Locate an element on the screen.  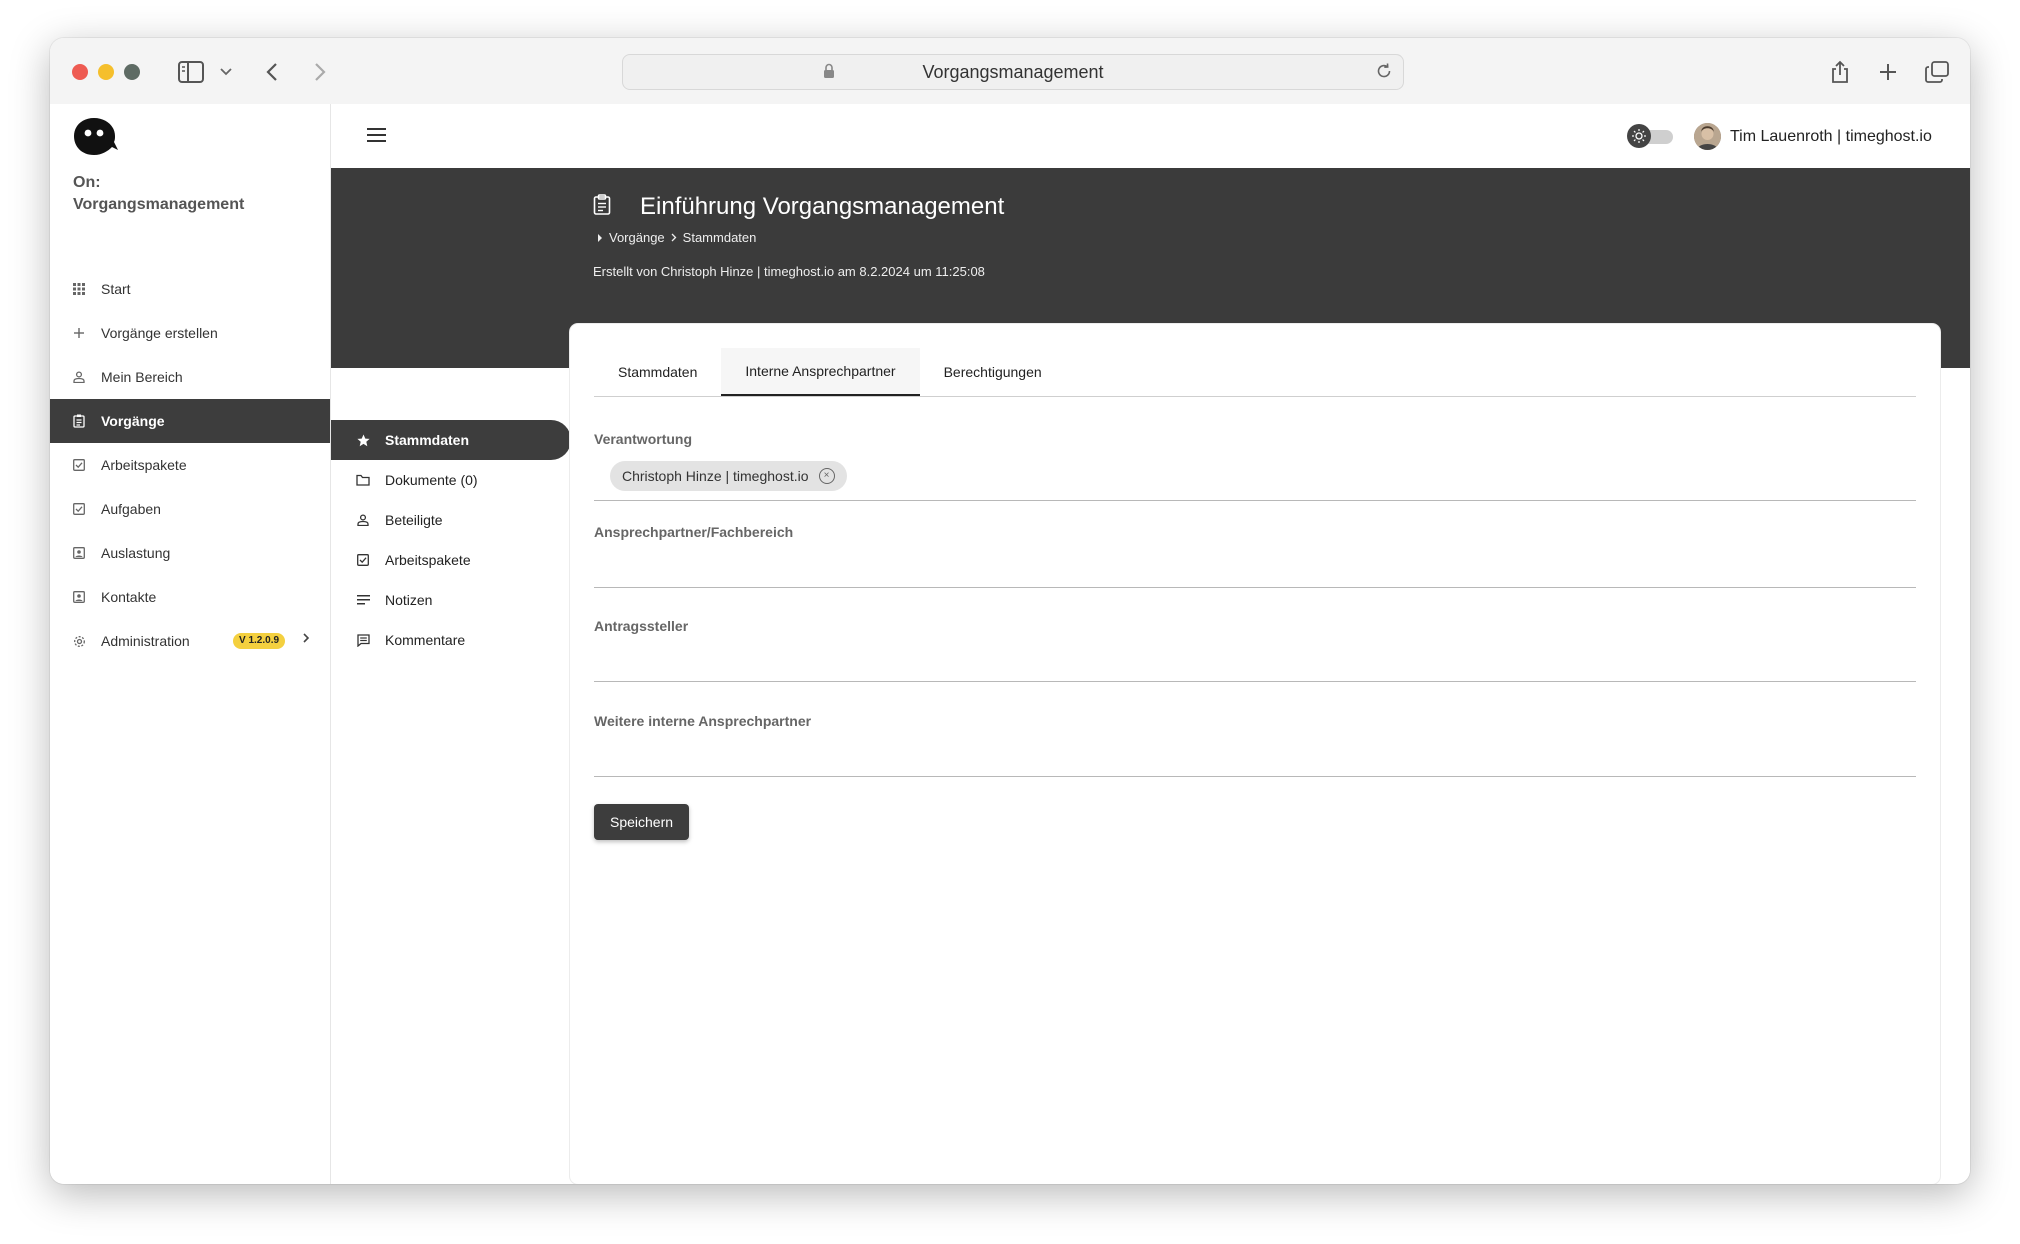
subnav-item-arbeitspakete: Arbeitspakete is located at coordinates (451, 560).